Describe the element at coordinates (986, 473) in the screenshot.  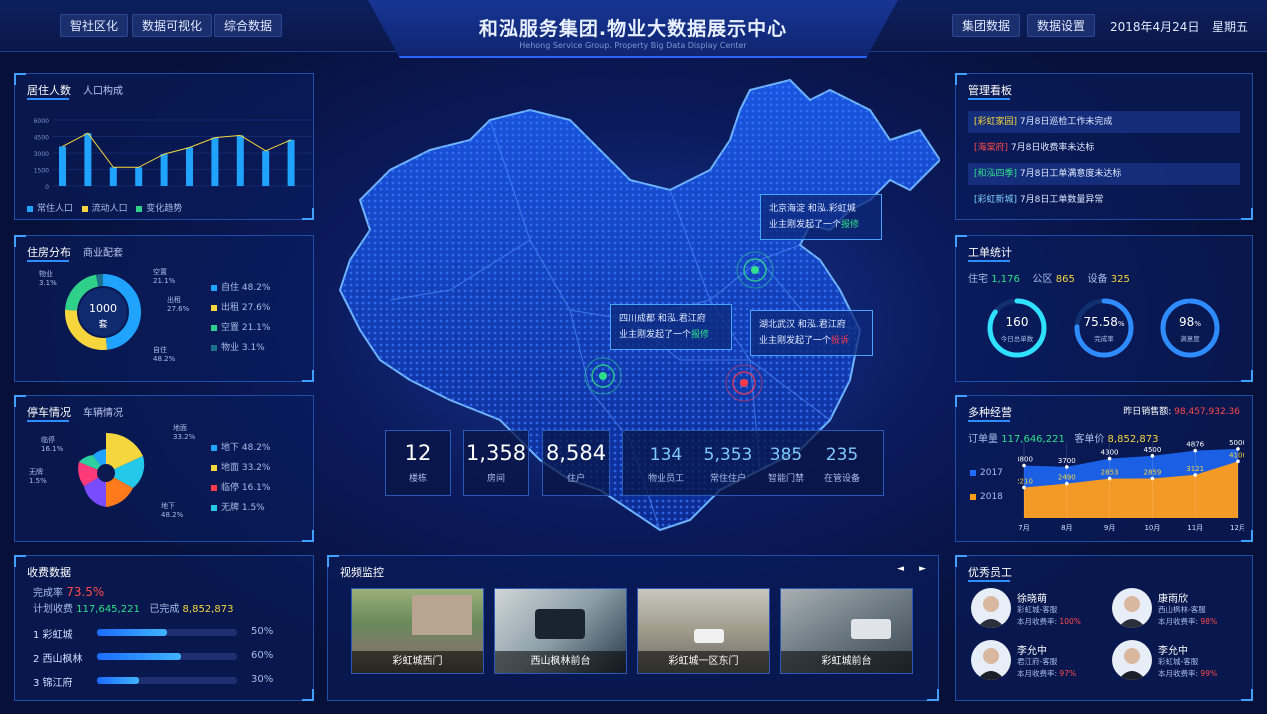
I see `legend-2017: 2017` at that location.